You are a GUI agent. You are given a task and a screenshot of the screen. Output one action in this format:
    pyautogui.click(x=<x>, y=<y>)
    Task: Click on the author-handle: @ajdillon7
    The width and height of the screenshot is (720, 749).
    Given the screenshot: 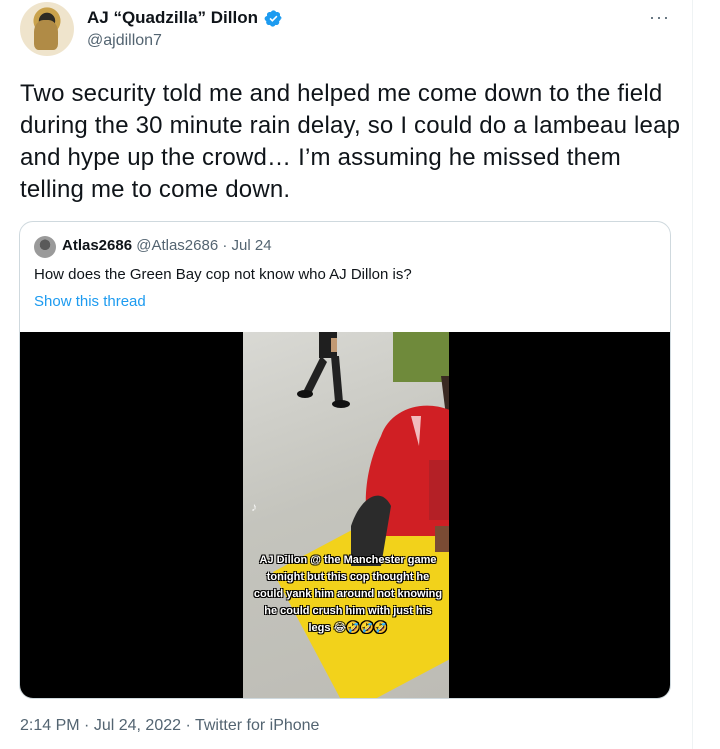 What is the action you would take?
    pyautogui.click(x=124, y=41)
    